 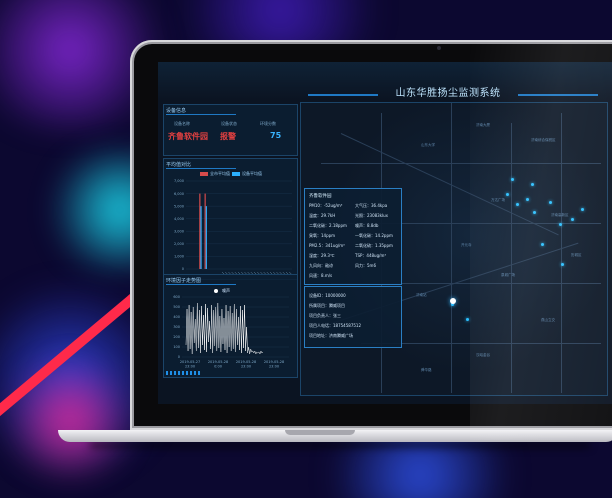 I want to click on y-tick-label: 400, so click(x=176, y=317).